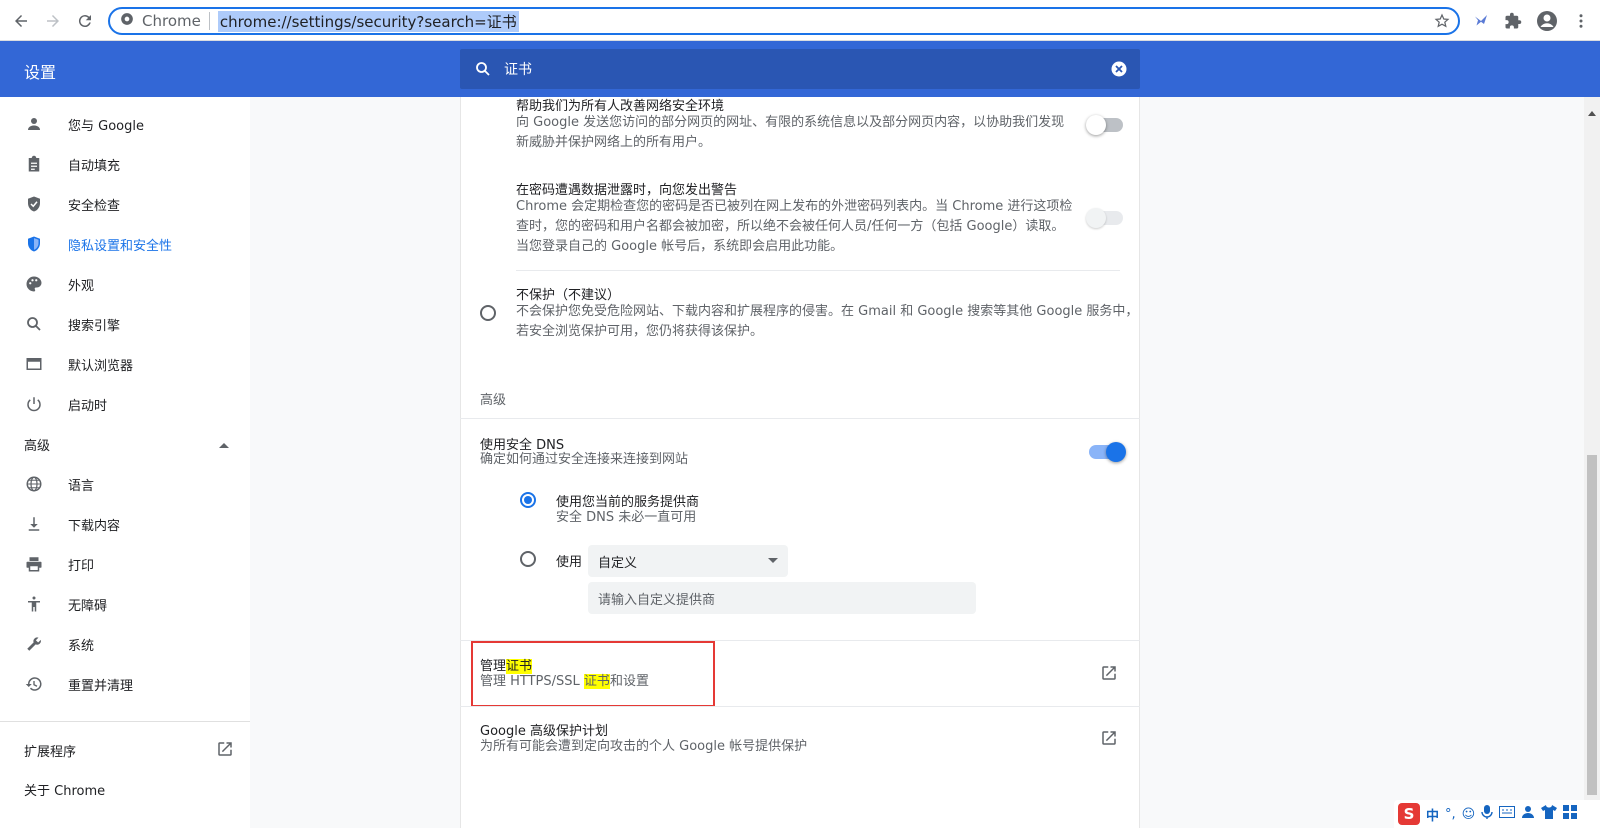 This screenshot has height=828, width=1600. I want to click on password-warning-title: 在密码遭遇数据泄露时，向您发出警告, so click(627, 190).